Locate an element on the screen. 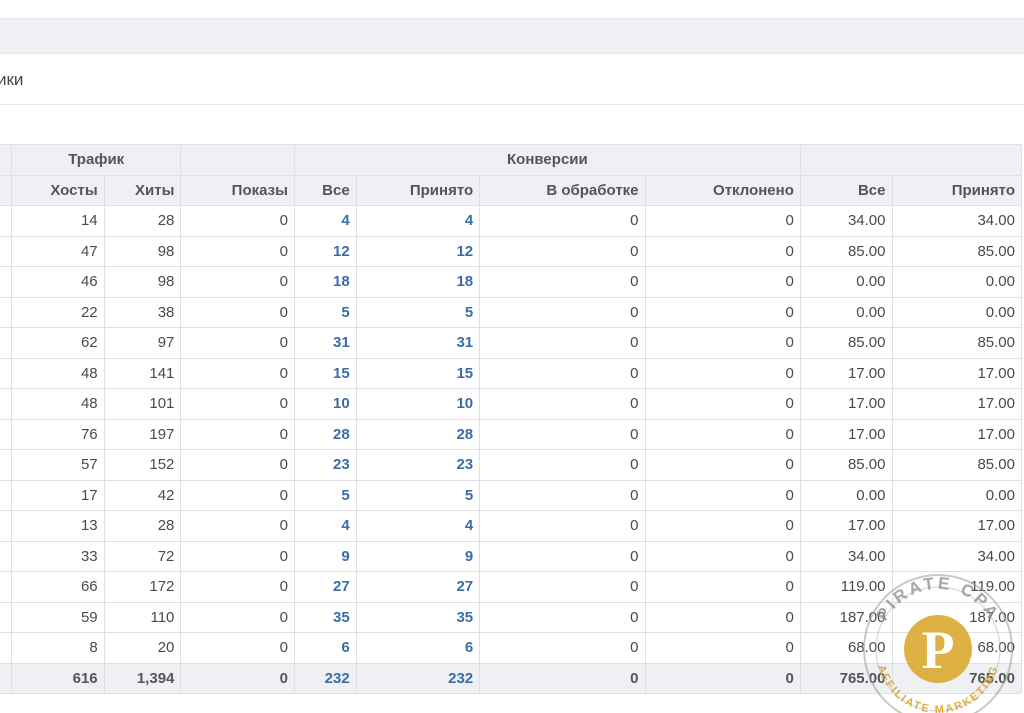 The image size is (1024, 713). cell-conv-accepted: 232 is located at coordinates (418, 678).